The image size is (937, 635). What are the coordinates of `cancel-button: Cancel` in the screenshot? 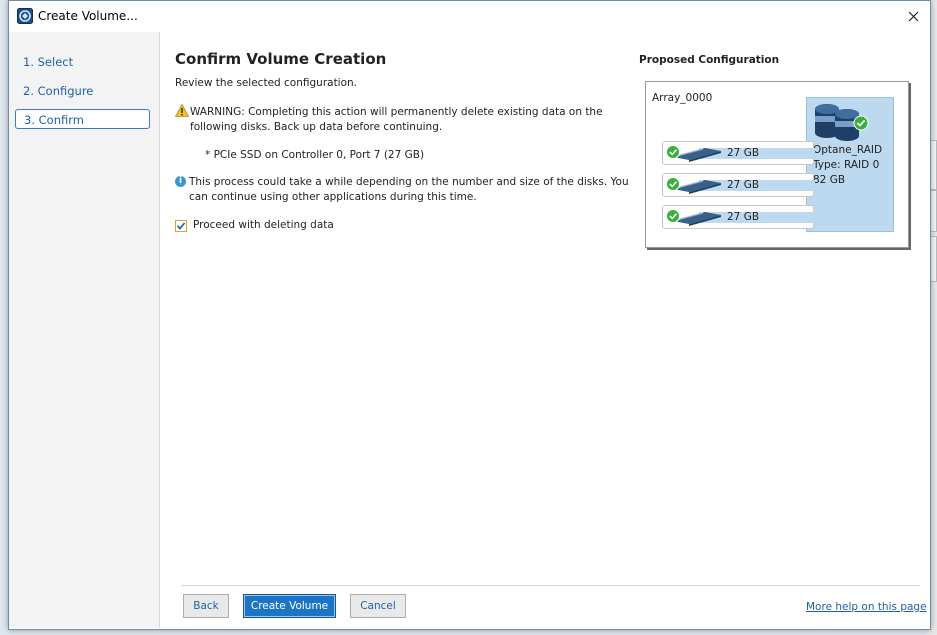 It's located at (378, 606).